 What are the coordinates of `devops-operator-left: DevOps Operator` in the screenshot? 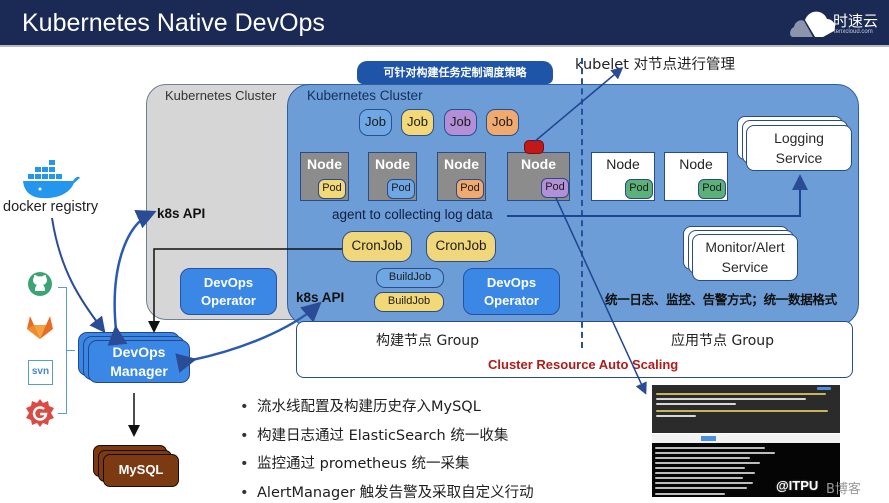 It's located at (228, 291).